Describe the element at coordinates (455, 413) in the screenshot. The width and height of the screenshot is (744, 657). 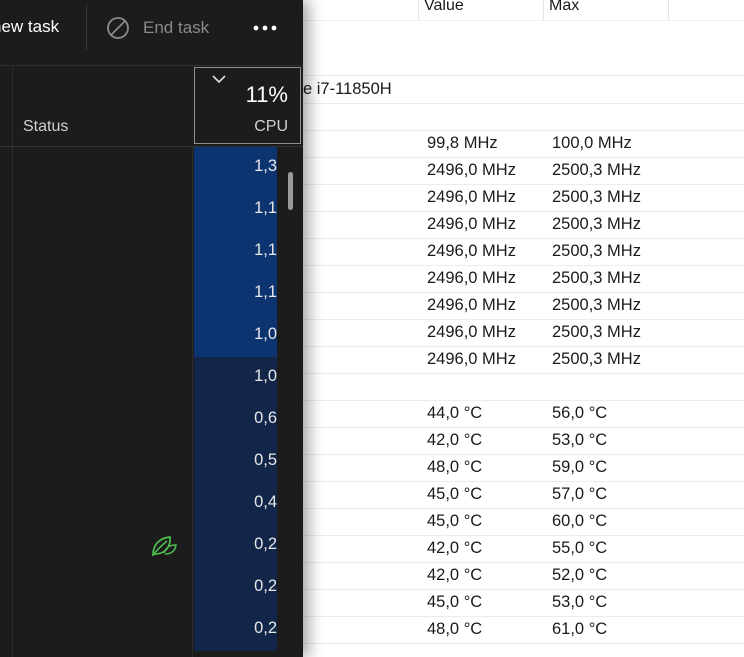
I see `sensor-value: 44,0 °C` at that location.